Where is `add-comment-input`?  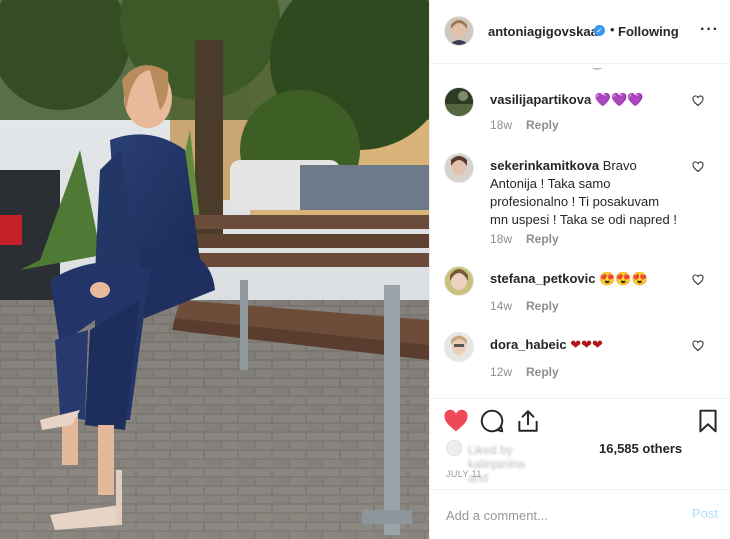 add-comment-input is located at coordinates (556, 515).